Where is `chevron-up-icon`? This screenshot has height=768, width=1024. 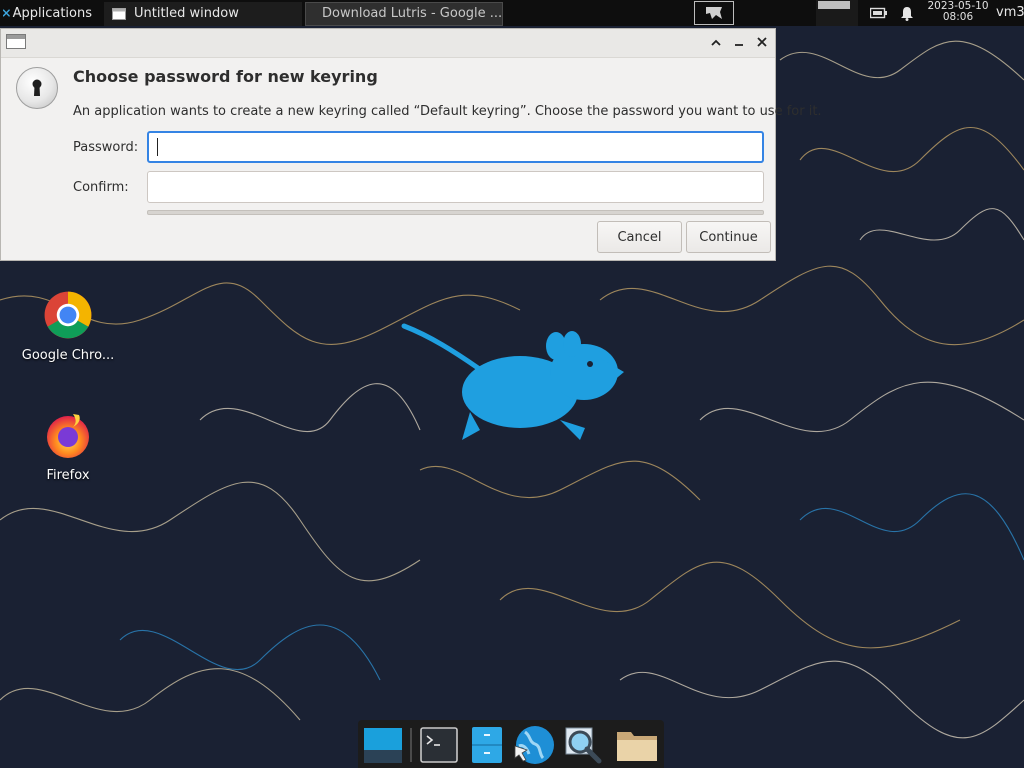 chevron-up-icon is located at coordinates (716, 42).